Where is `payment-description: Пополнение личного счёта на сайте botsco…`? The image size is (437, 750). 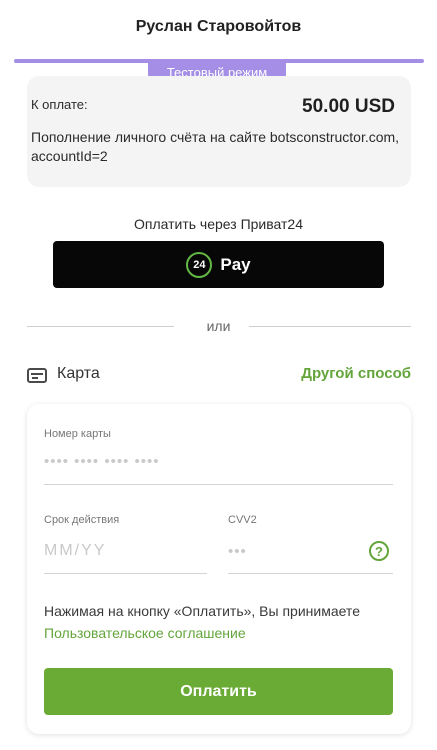
payment-description: Пополнение личного счёта на сайте botsco… is located at coordinates (215, 146).